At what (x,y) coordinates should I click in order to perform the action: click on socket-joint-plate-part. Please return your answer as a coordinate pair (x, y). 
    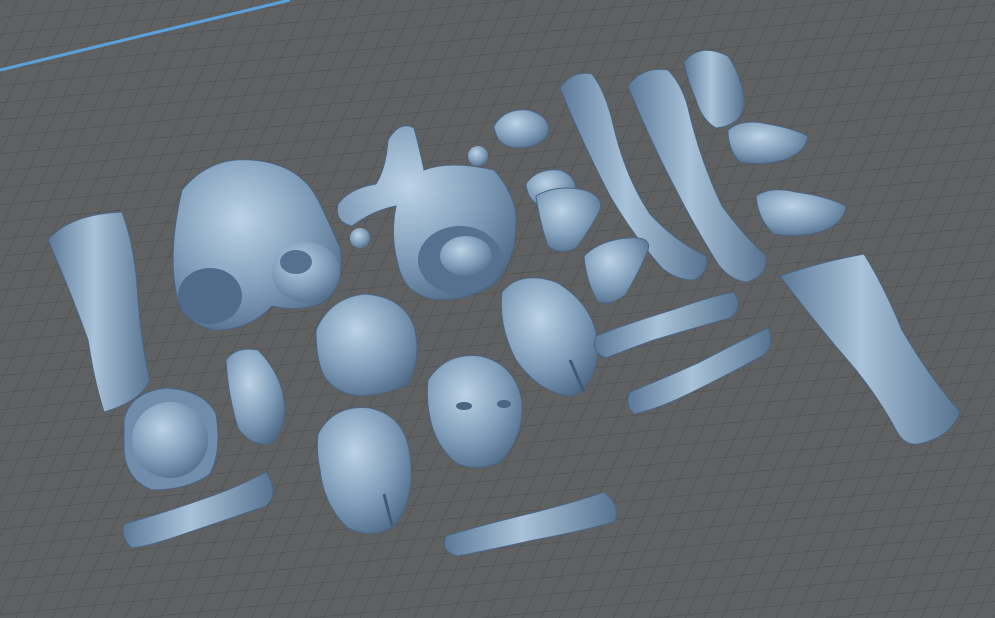
    Looking at the image, I should click on (171, 439).